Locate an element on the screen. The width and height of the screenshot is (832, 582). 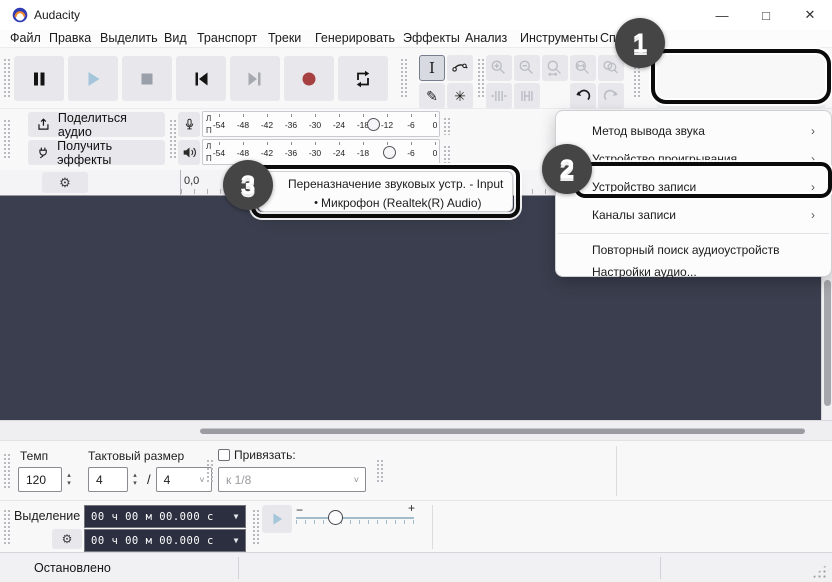
tempo-spin-buttons: ▴ ▾ is located at coordinates (69, 479).